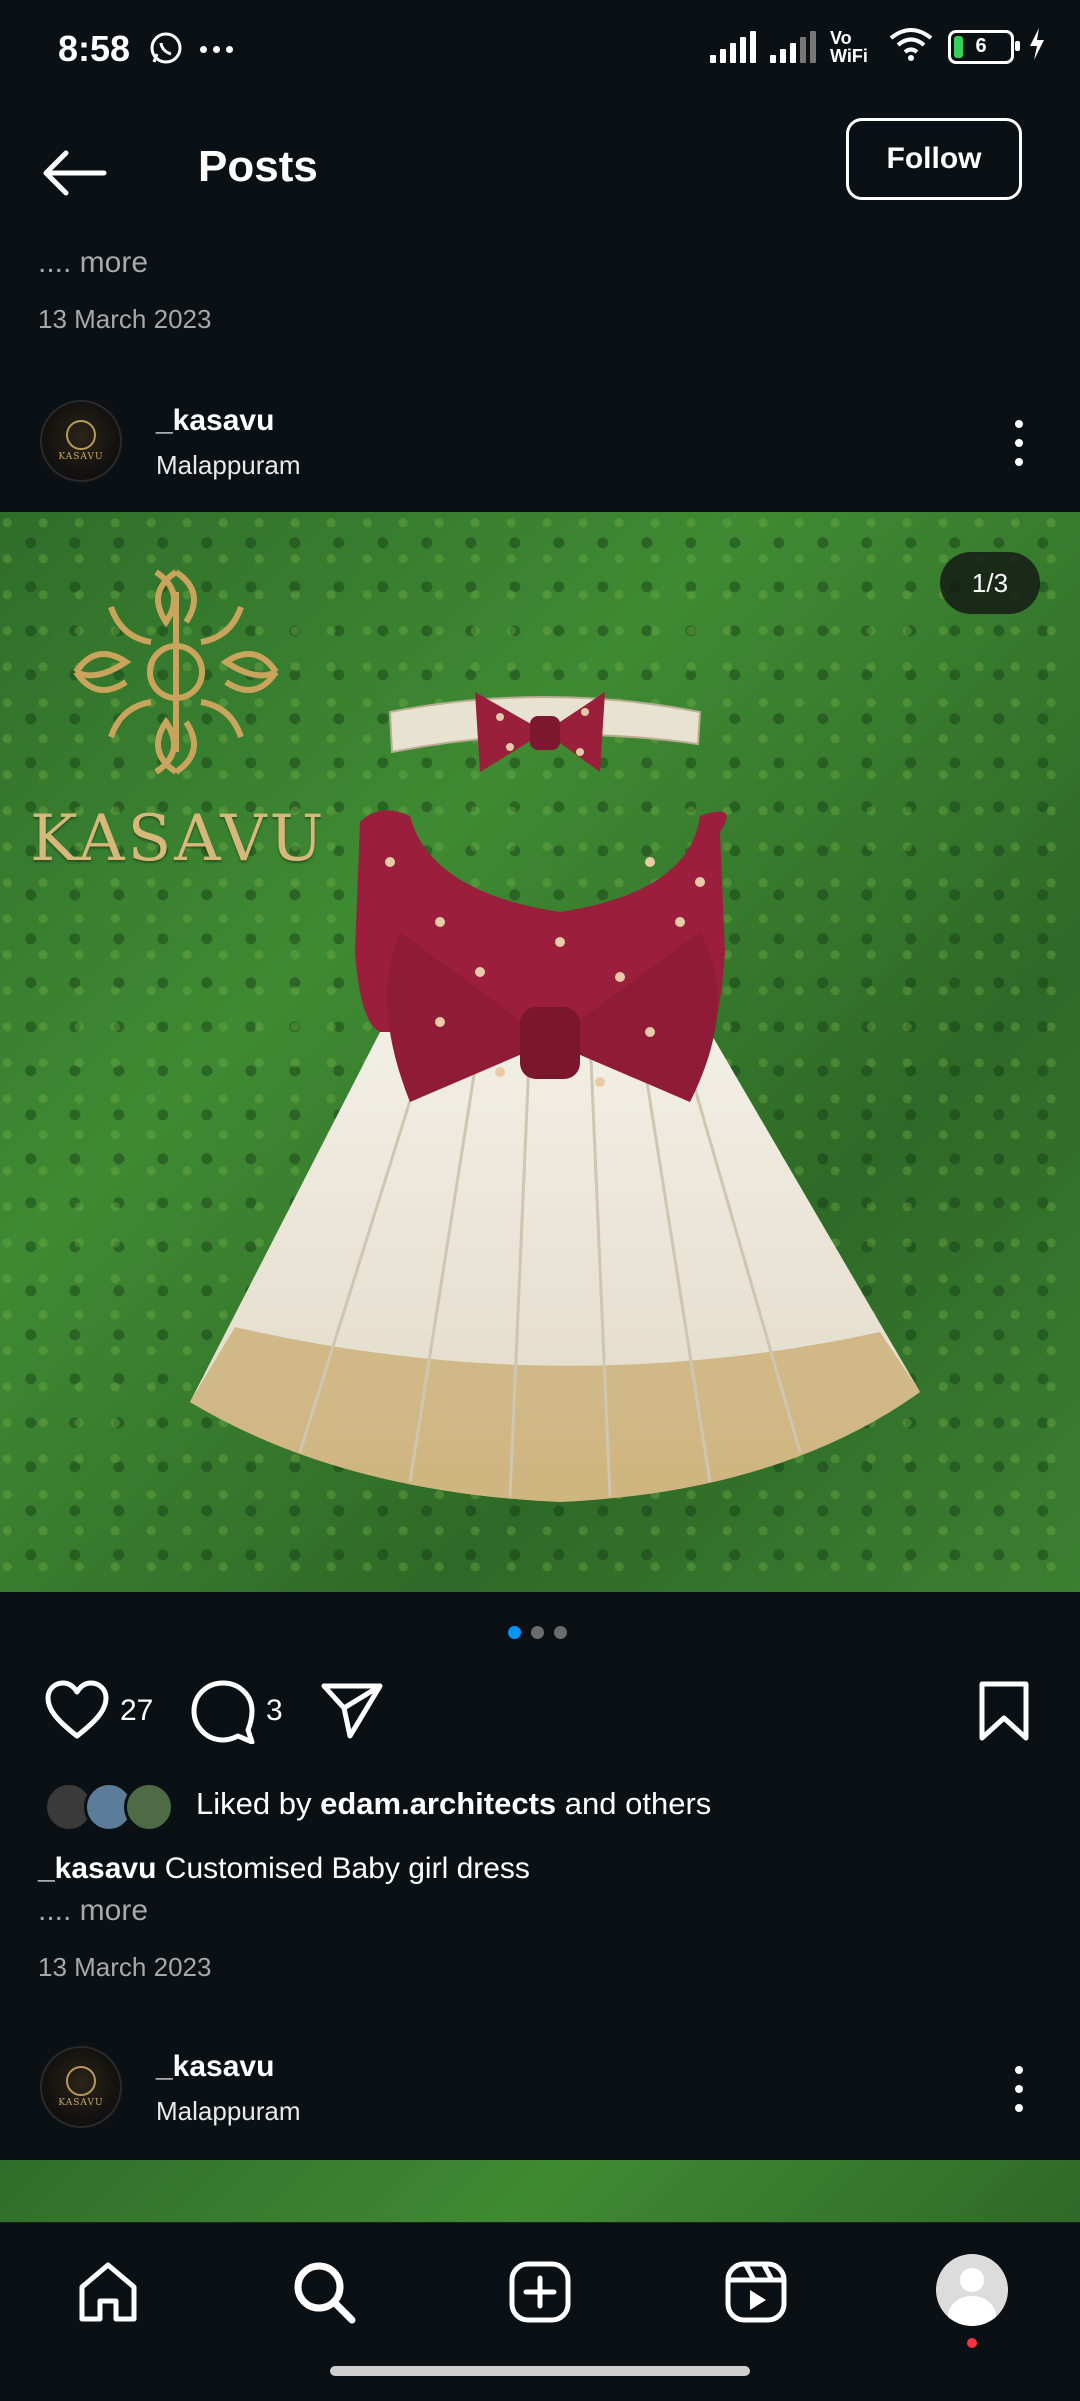 This screenshot has height=2401, width=1080. I want to click on post-location: Malappuram, so click(228, 465).